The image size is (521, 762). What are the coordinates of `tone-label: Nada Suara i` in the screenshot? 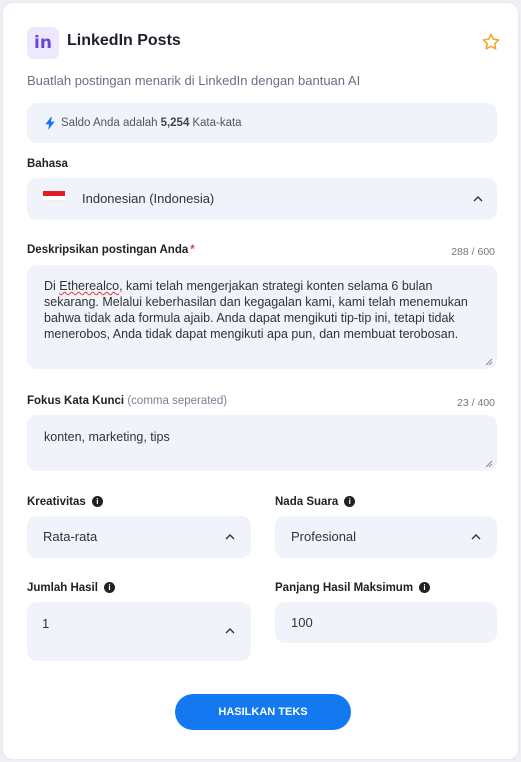 It's located at (315, 502).